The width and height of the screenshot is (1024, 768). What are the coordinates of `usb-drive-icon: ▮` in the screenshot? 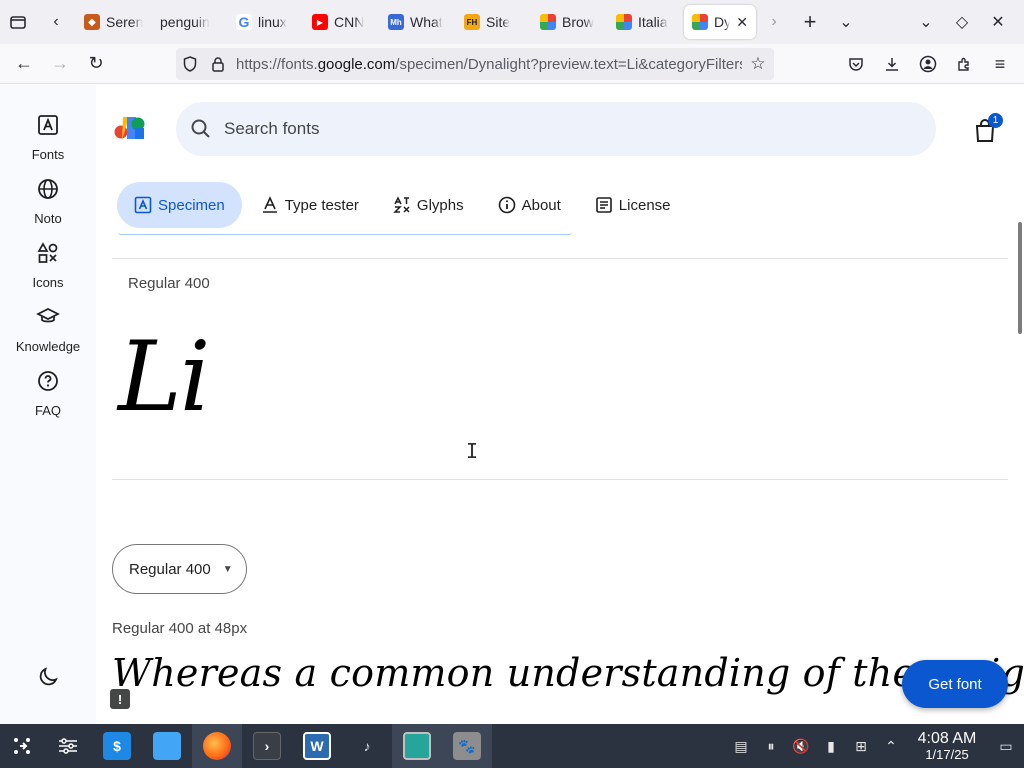 It's located at (831, 746).